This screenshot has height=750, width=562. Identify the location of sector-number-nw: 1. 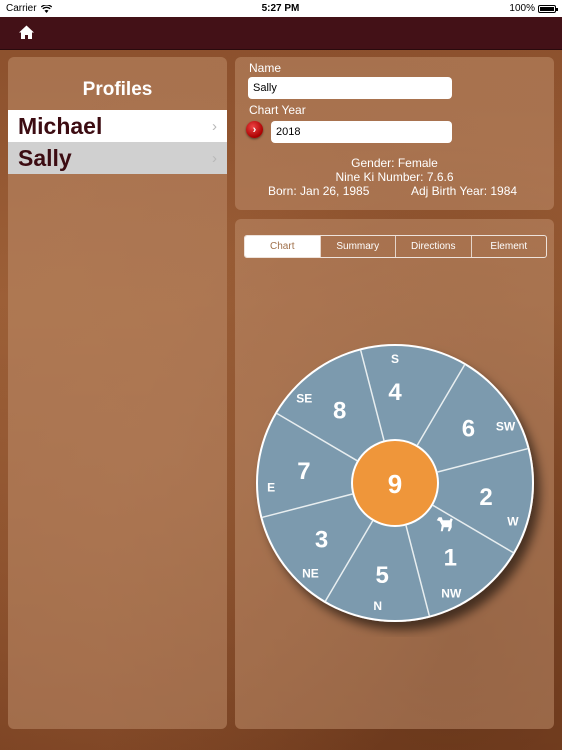
(450, 557).